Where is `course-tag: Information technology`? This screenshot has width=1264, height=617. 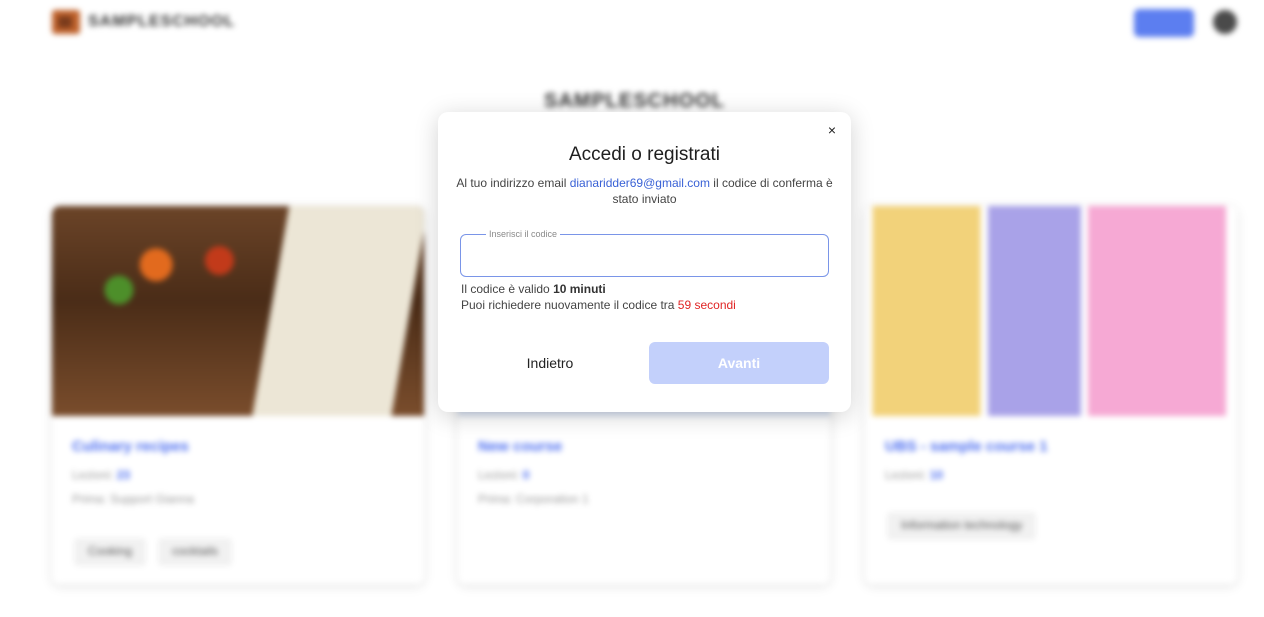 course-tag: Information technology is located at coordinates (962, 526).